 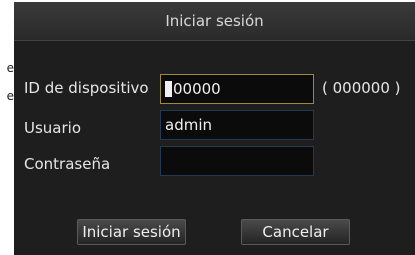 What do you see at coordinates (295, 232) in the screenshot?
I see `cancel-button: Cancelar` at bounding box center [295, 232].